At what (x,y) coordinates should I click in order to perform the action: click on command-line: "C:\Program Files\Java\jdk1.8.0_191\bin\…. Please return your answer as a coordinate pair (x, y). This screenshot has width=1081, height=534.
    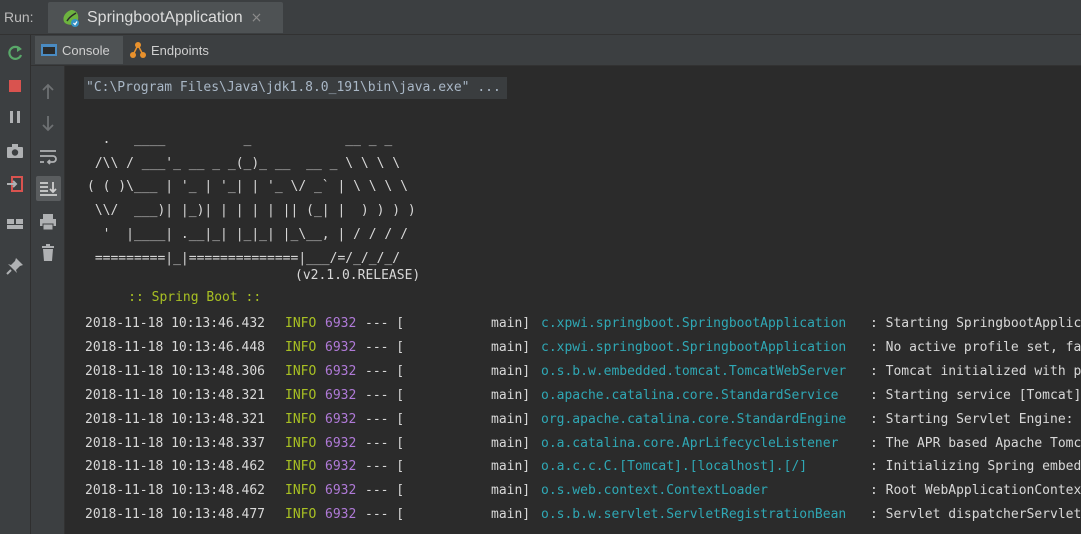
    Looking at the image, I should click on (295, 88).